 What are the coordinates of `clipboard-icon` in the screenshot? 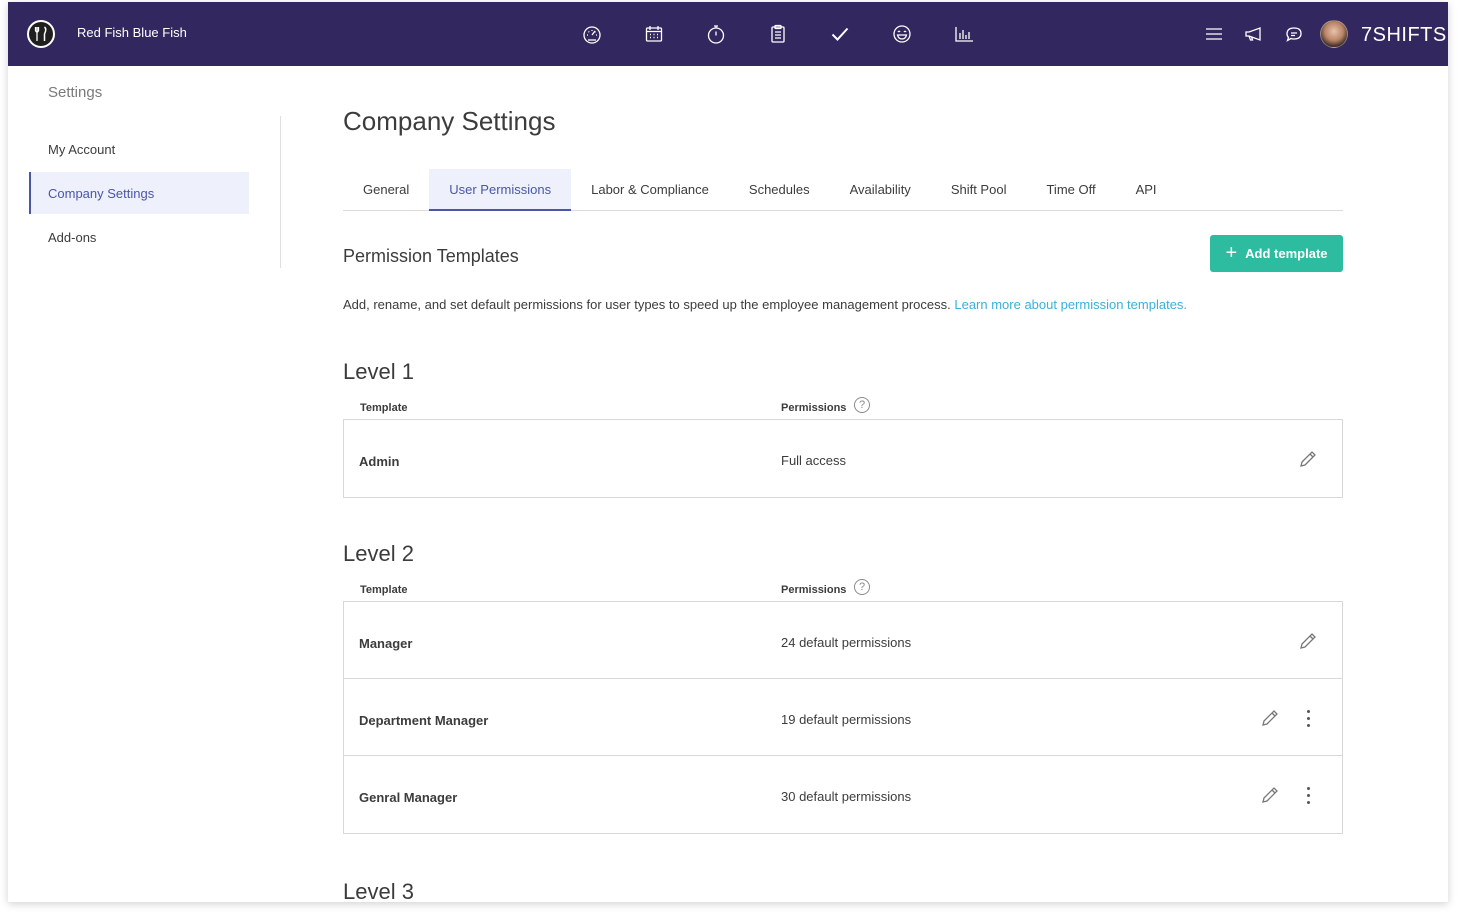 It's located at (778, 34).